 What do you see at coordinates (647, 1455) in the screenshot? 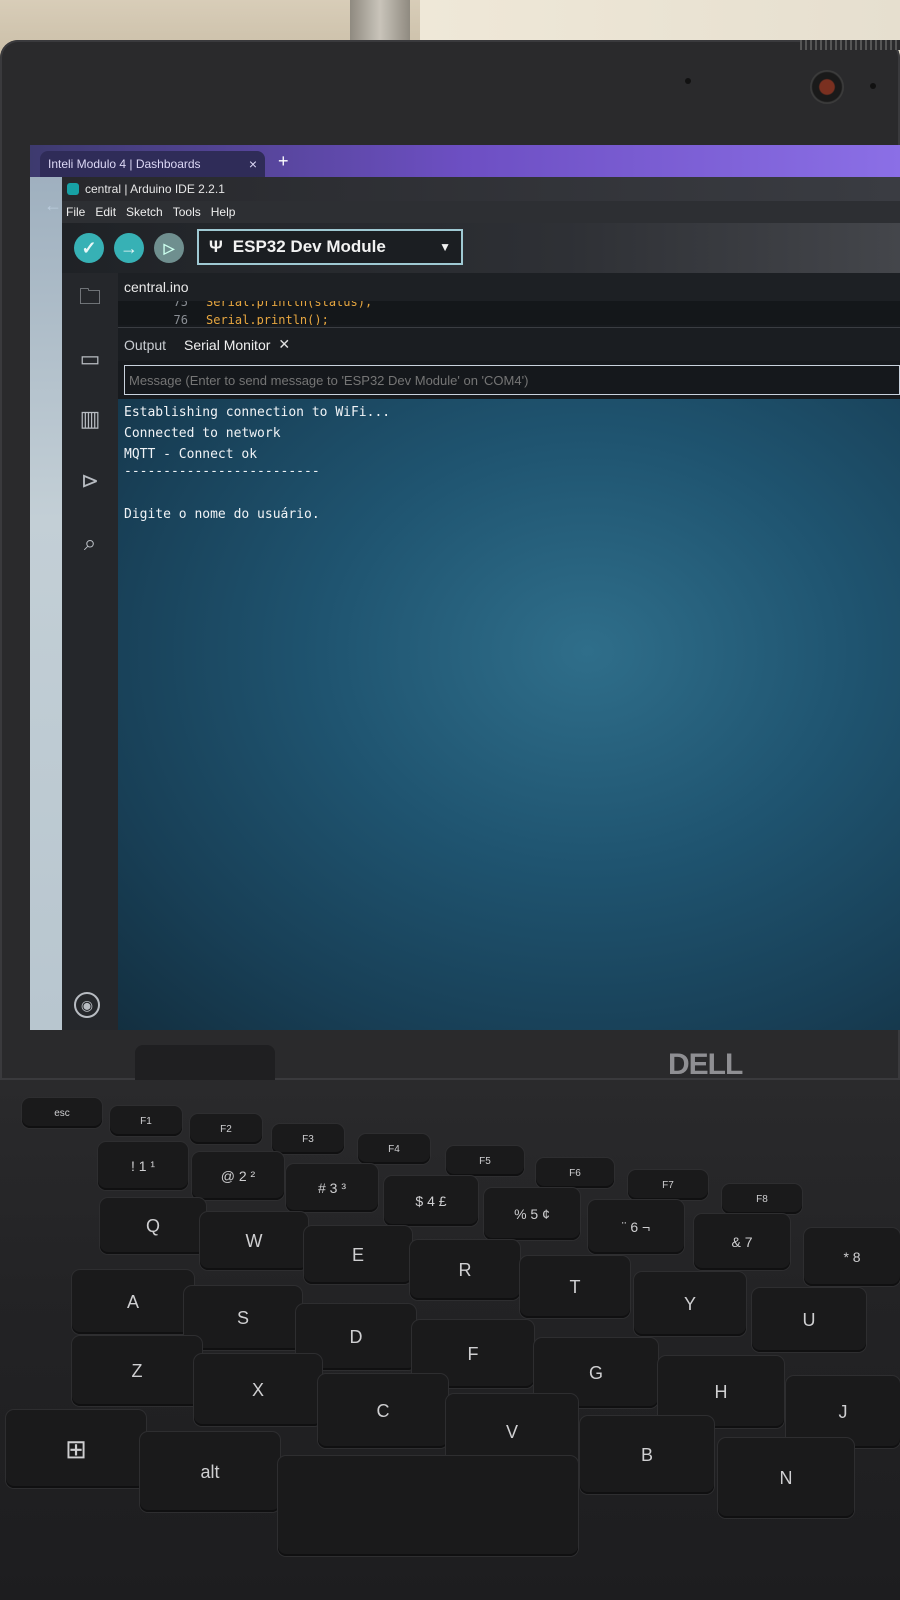
I see `key-b: B` at bounding box center [647, 1455].